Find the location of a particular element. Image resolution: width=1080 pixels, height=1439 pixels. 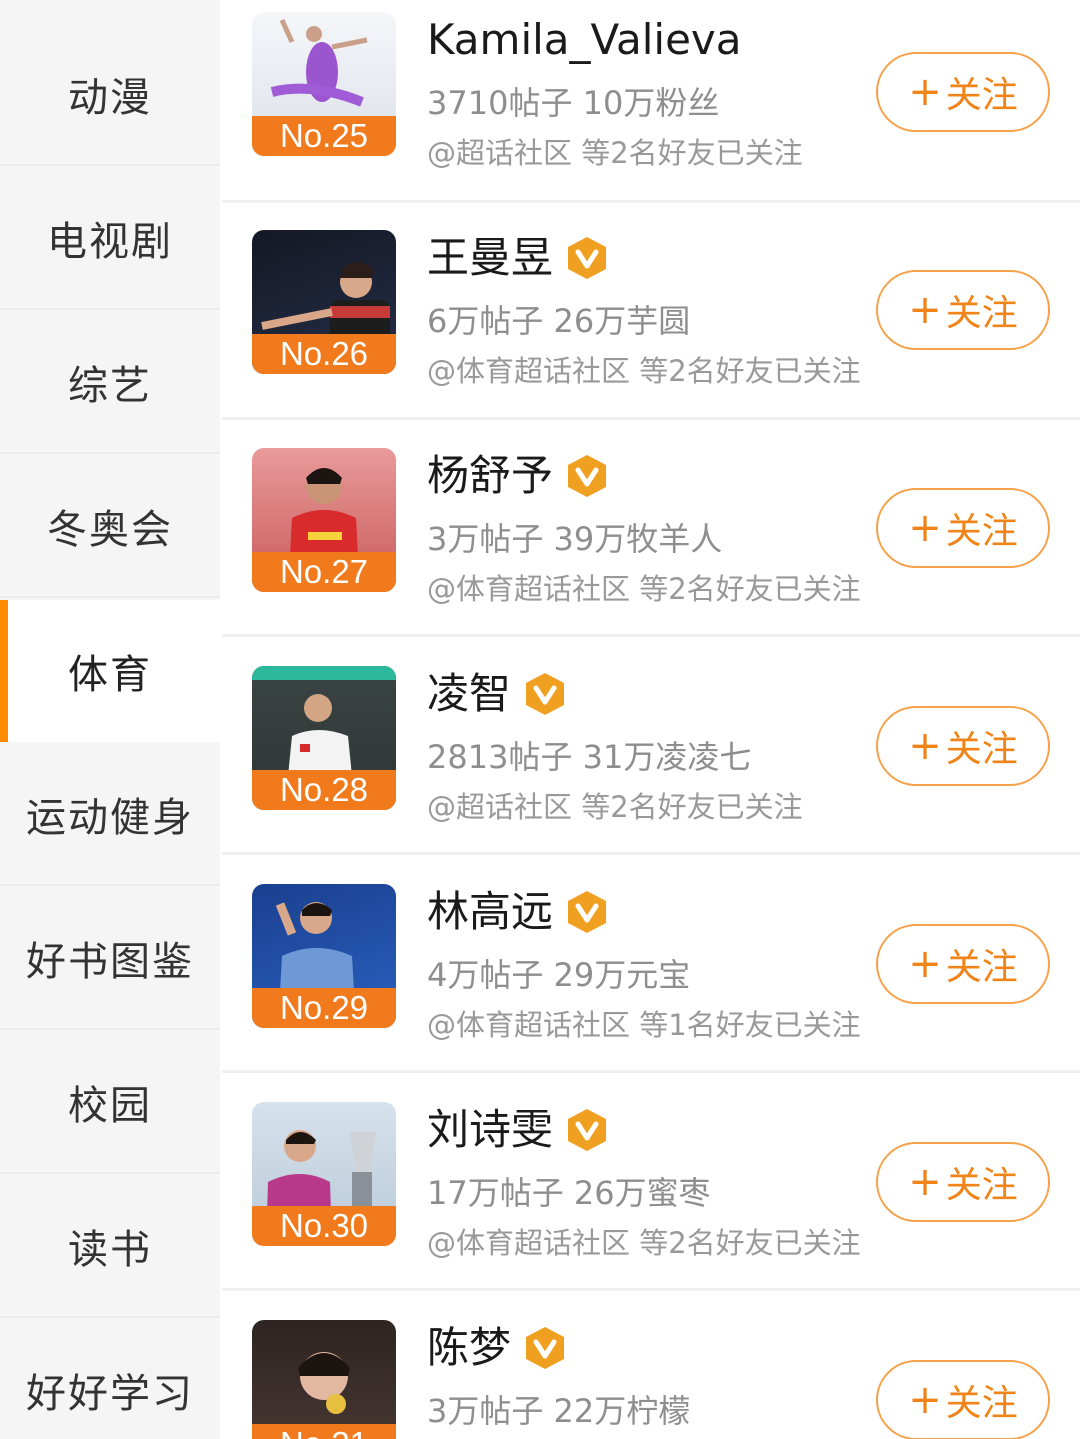

sidebar-item-label: 运动健身 is located at coordinates (110, 818).